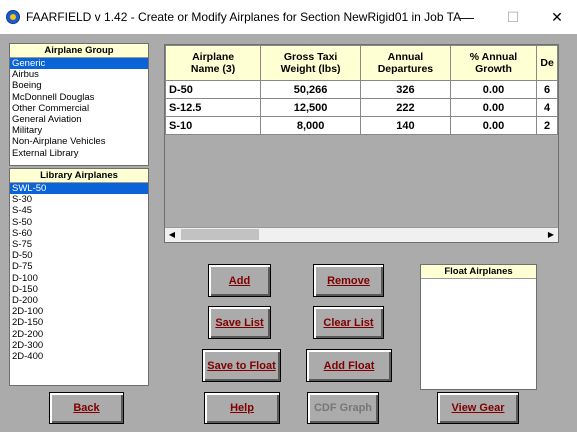 This screenshot has height=432, width=577. What do you see at coordinates (405, 89) in the screenshot?
I see `table-cell: 326` at bounding box center [405, 89].